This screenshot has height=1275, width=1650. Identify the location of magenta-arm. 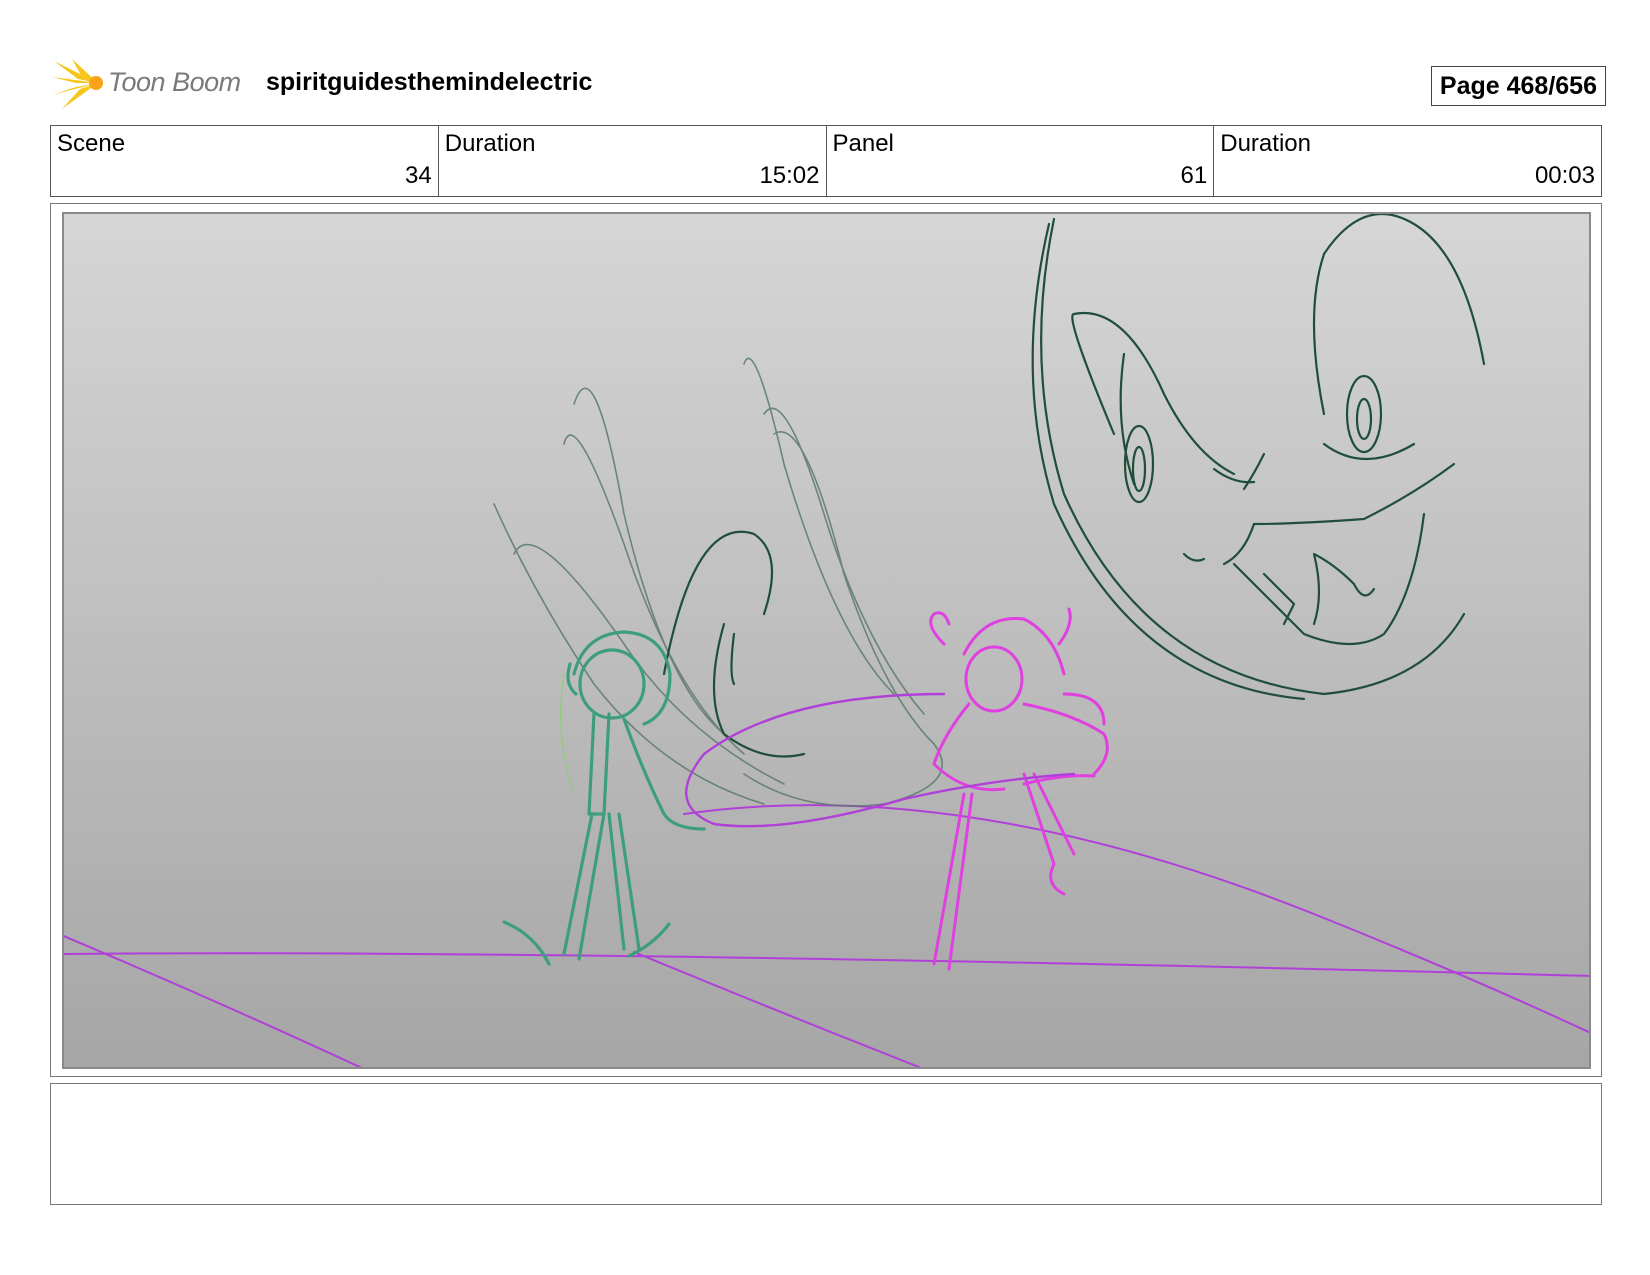
(1065, 739).